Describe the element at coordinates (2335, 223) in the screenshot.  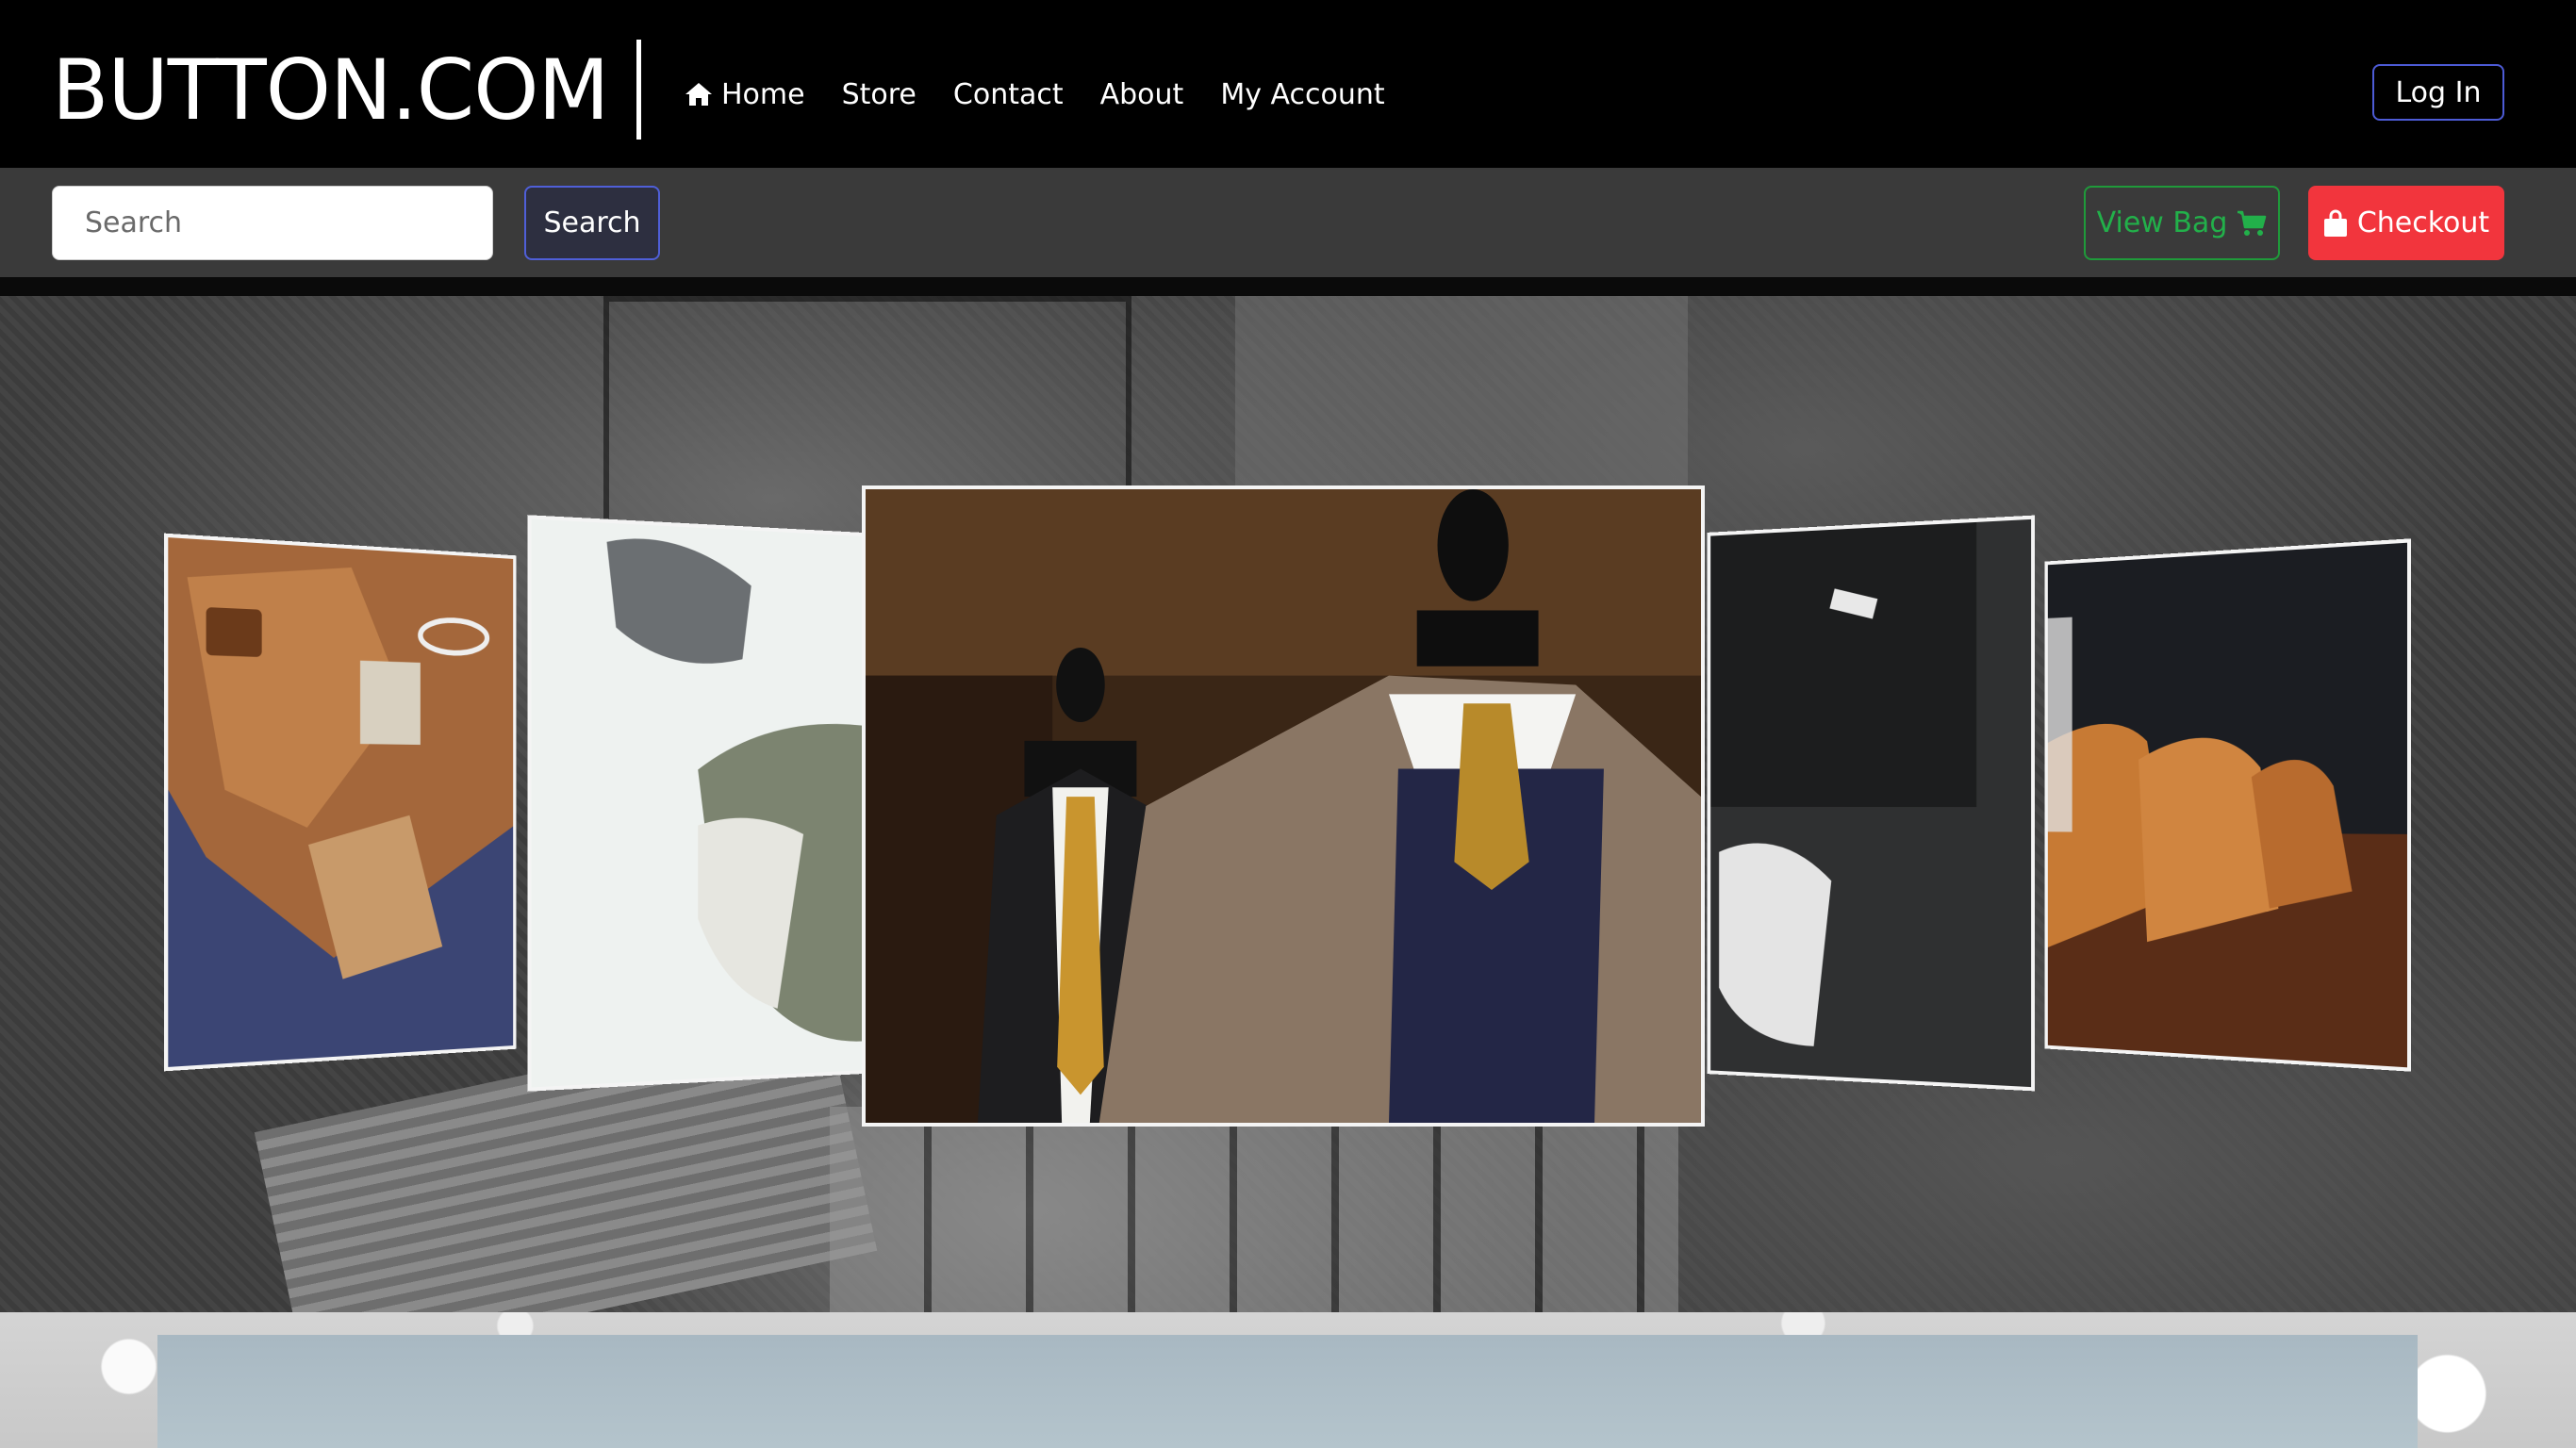
I see `shopping-bag-icon` at that location.